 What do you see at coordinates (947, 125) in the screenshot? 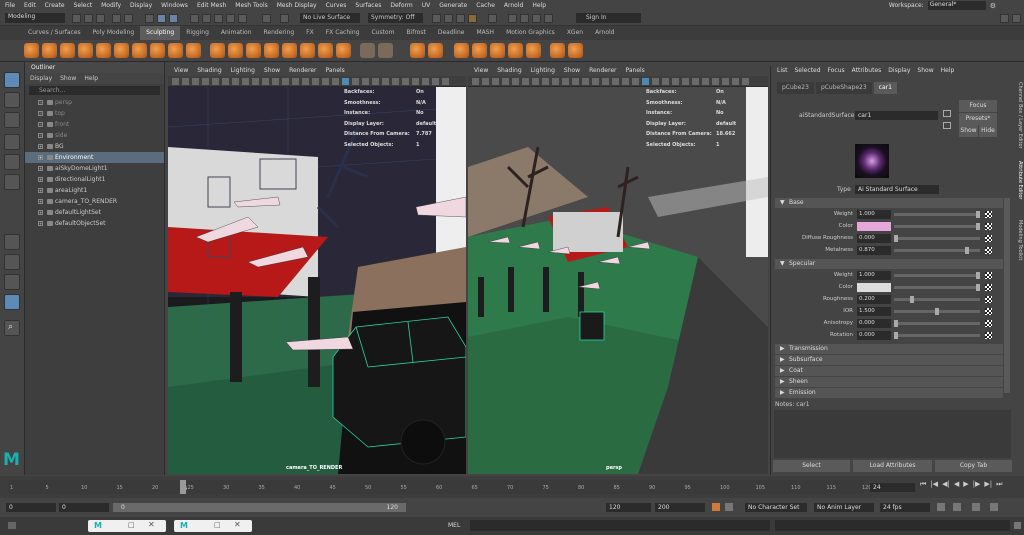
I see `copy-node-icon` at bounding box center [947, 125].